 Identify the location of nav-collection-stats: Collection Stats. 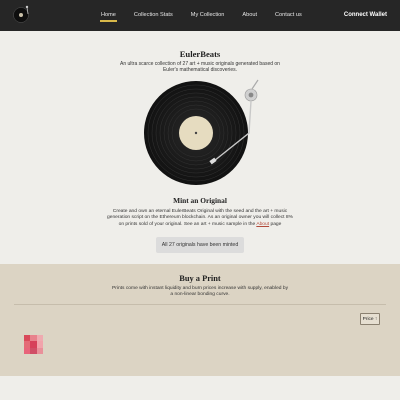
(153, 15).